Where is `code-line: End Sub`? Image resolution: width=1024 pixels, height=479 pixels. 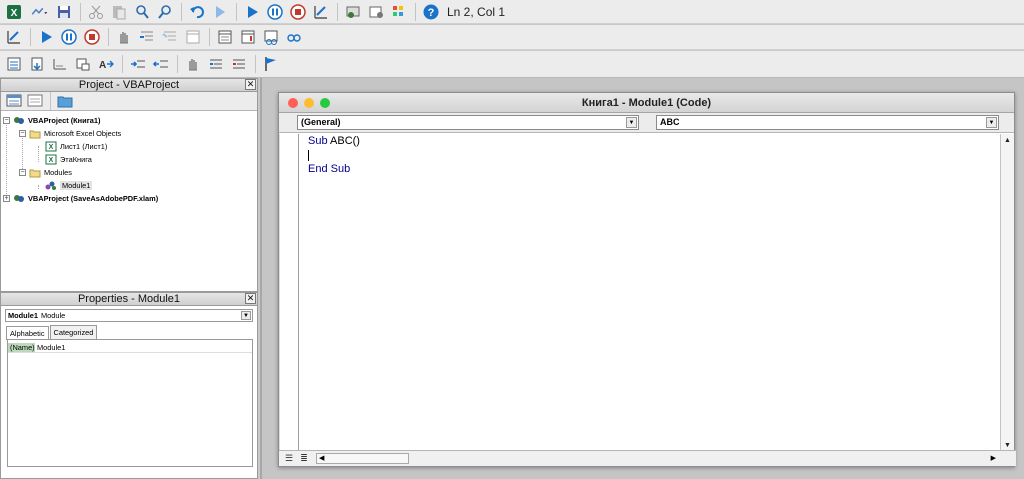
code-line: End Sub is located at coordinates (334, 169).